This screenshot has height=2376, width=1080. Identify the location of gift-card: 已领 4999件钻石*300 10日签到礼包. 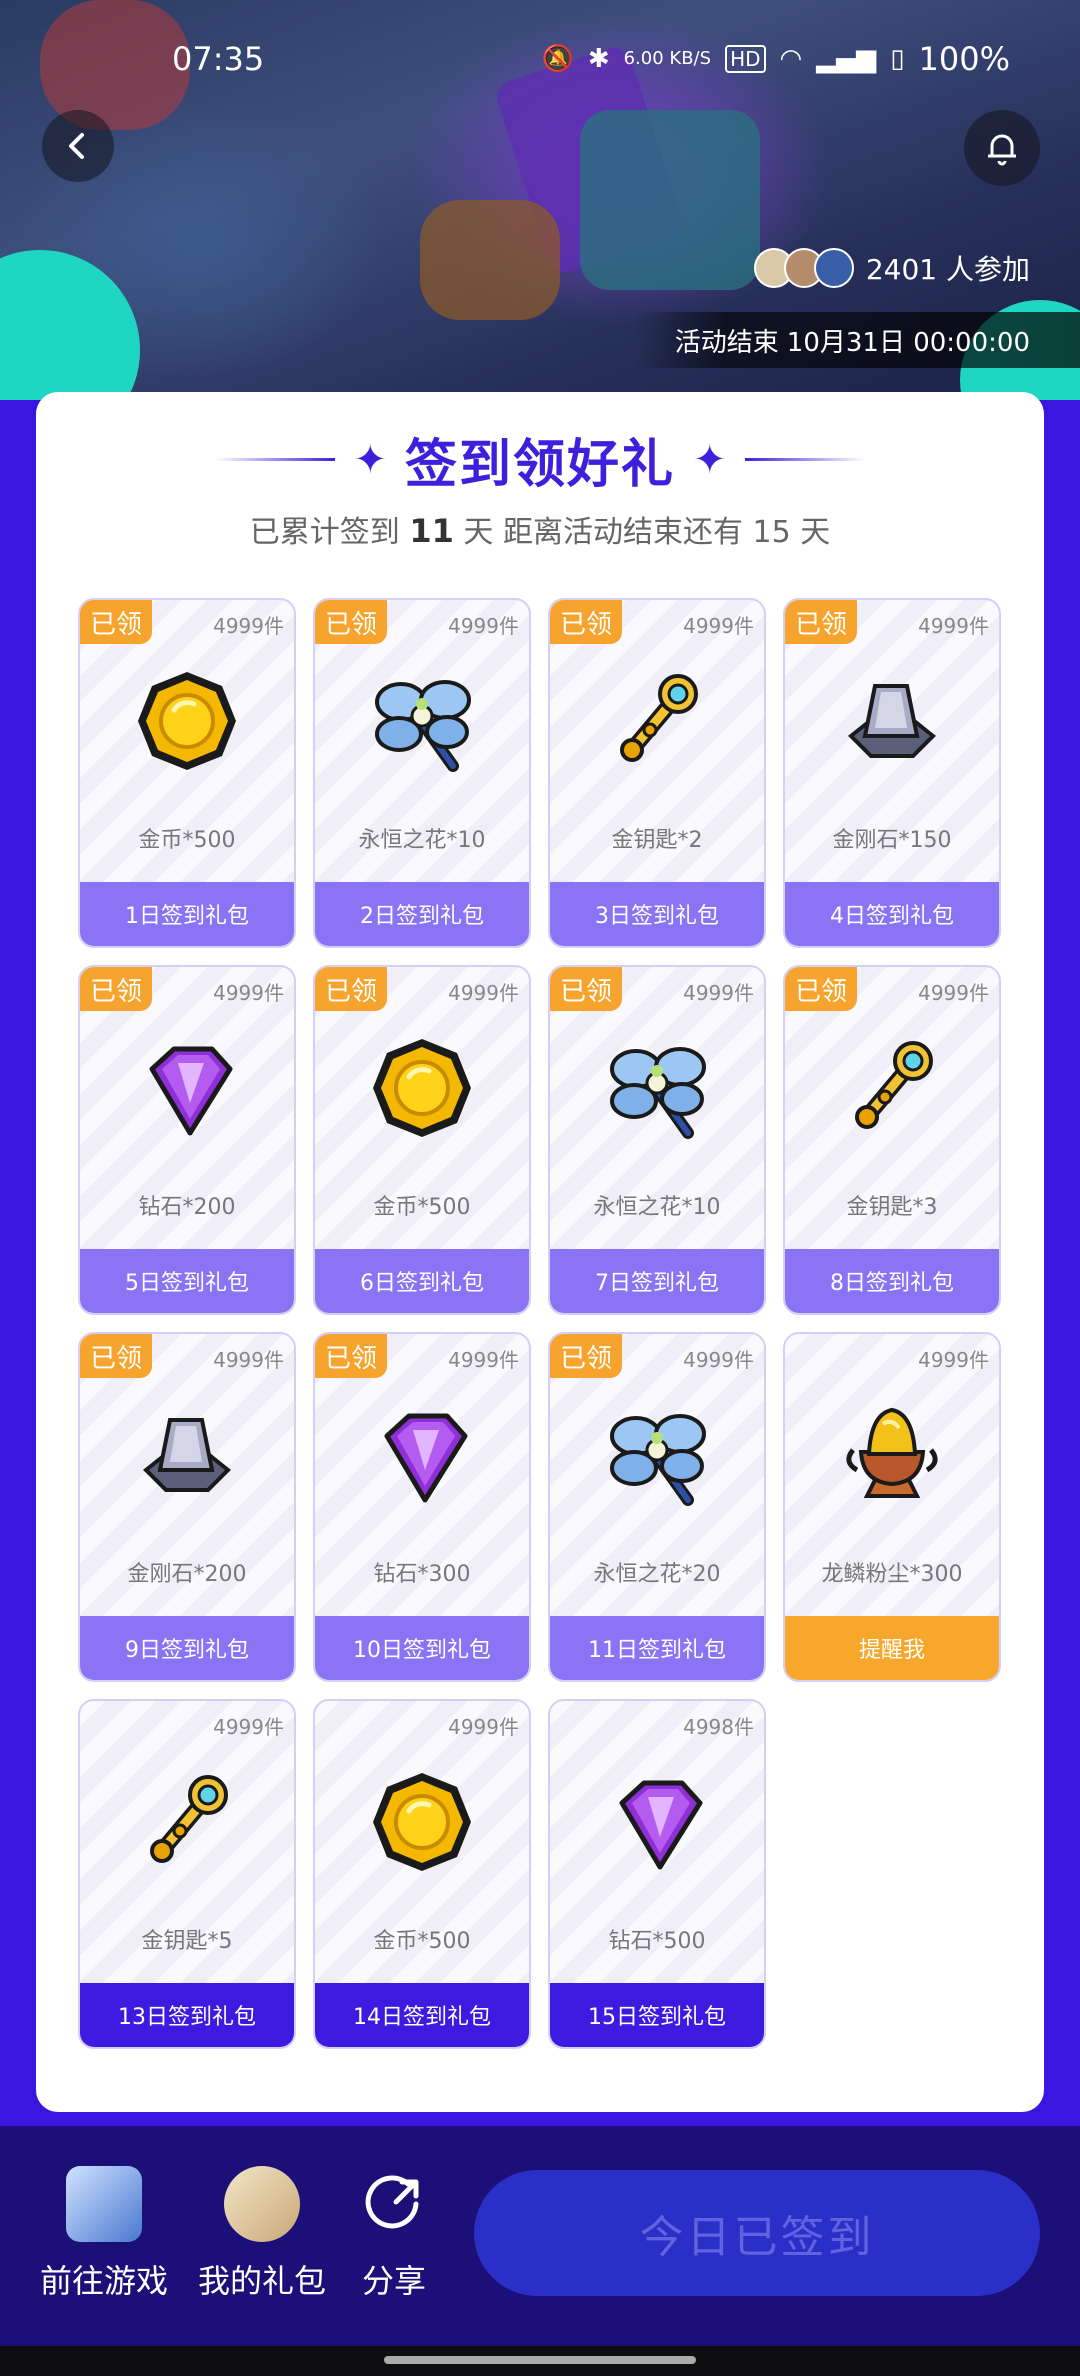
(422, 1507).